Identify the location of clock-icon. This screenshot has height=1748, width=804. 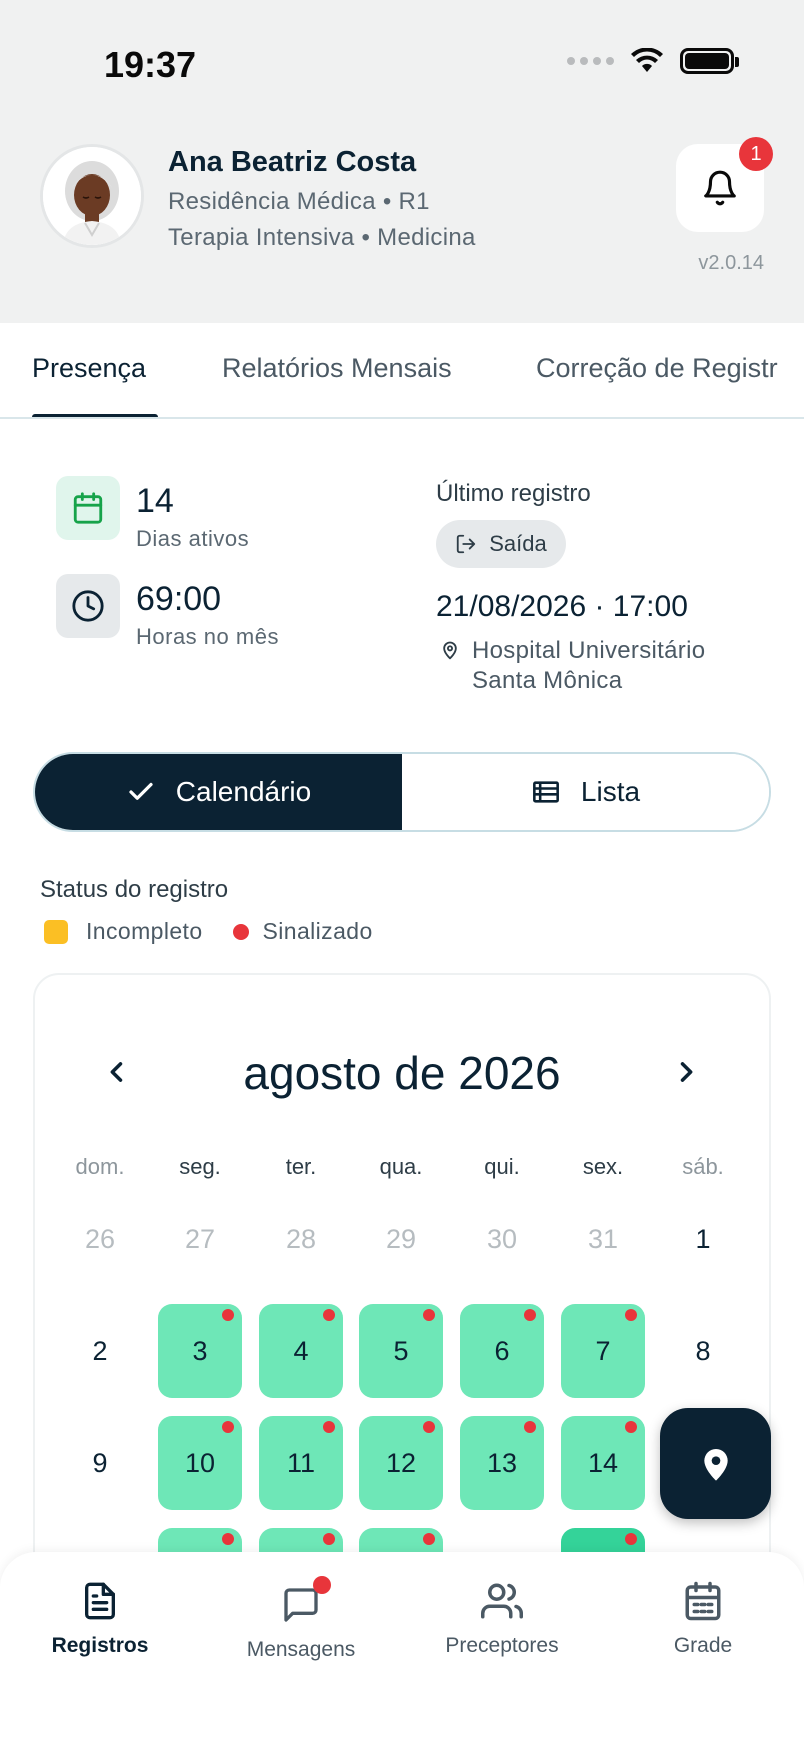
(88, 606).